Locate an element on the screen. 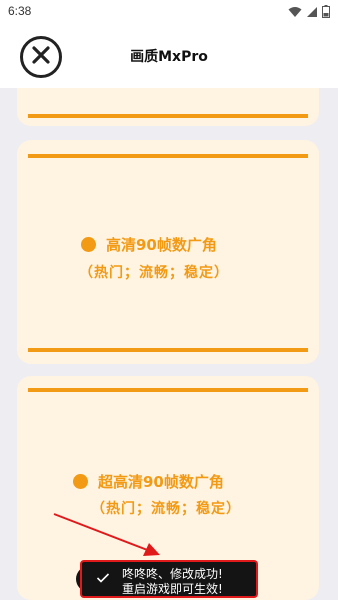 This screenshot has height=600, width=338. annotation-arrow-icon is located at coordinates (106, 534).